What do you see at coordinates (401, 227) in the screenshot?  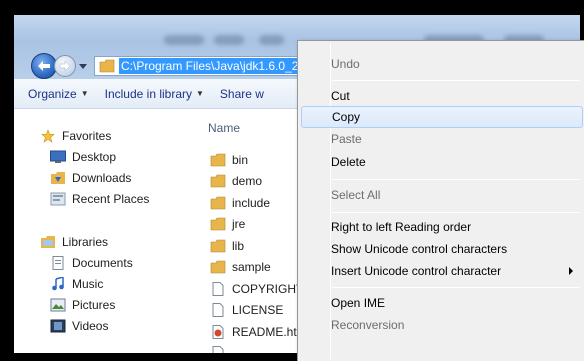 I see `menu-item-label: Right to left Reading order` at bounding box center [401, 227].